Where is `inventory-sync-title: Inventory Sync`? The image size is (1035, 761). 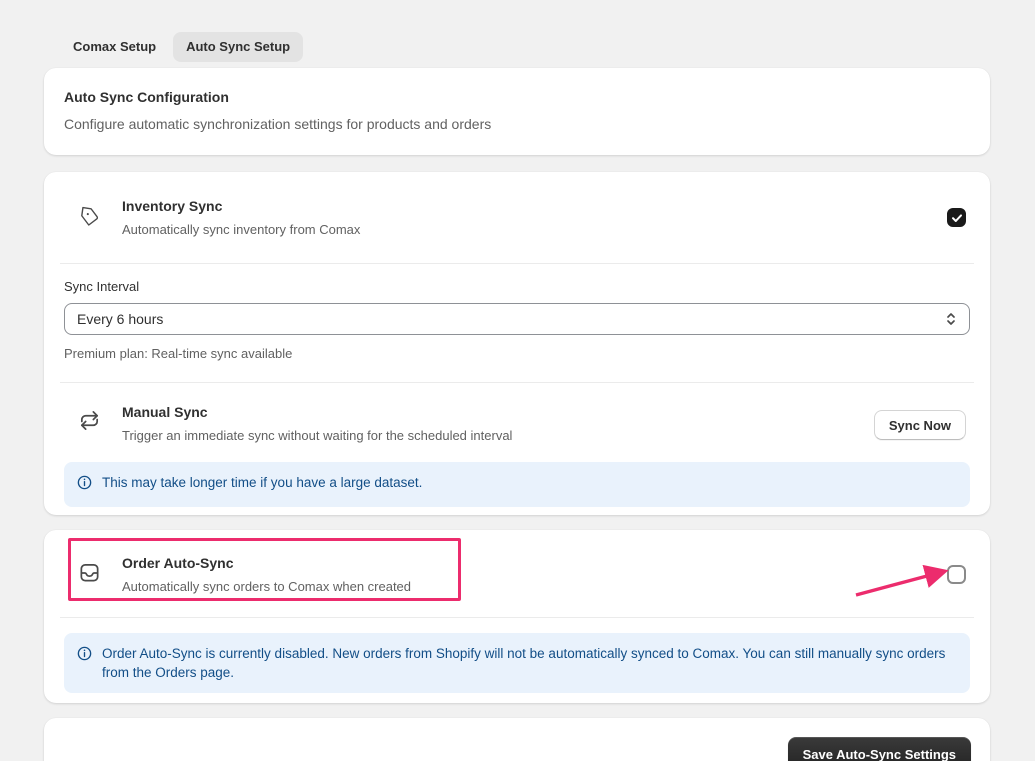 inventory-sync-title: Inventory Sync is located at coordinates (172, 206).